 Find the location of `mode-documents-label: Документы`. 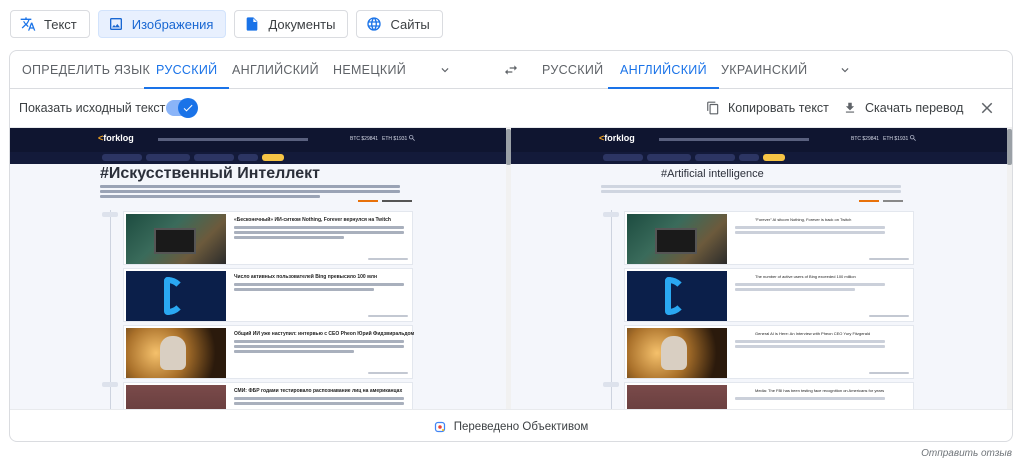

mode-documents-label: Документы is located at coordinates (302, 24).